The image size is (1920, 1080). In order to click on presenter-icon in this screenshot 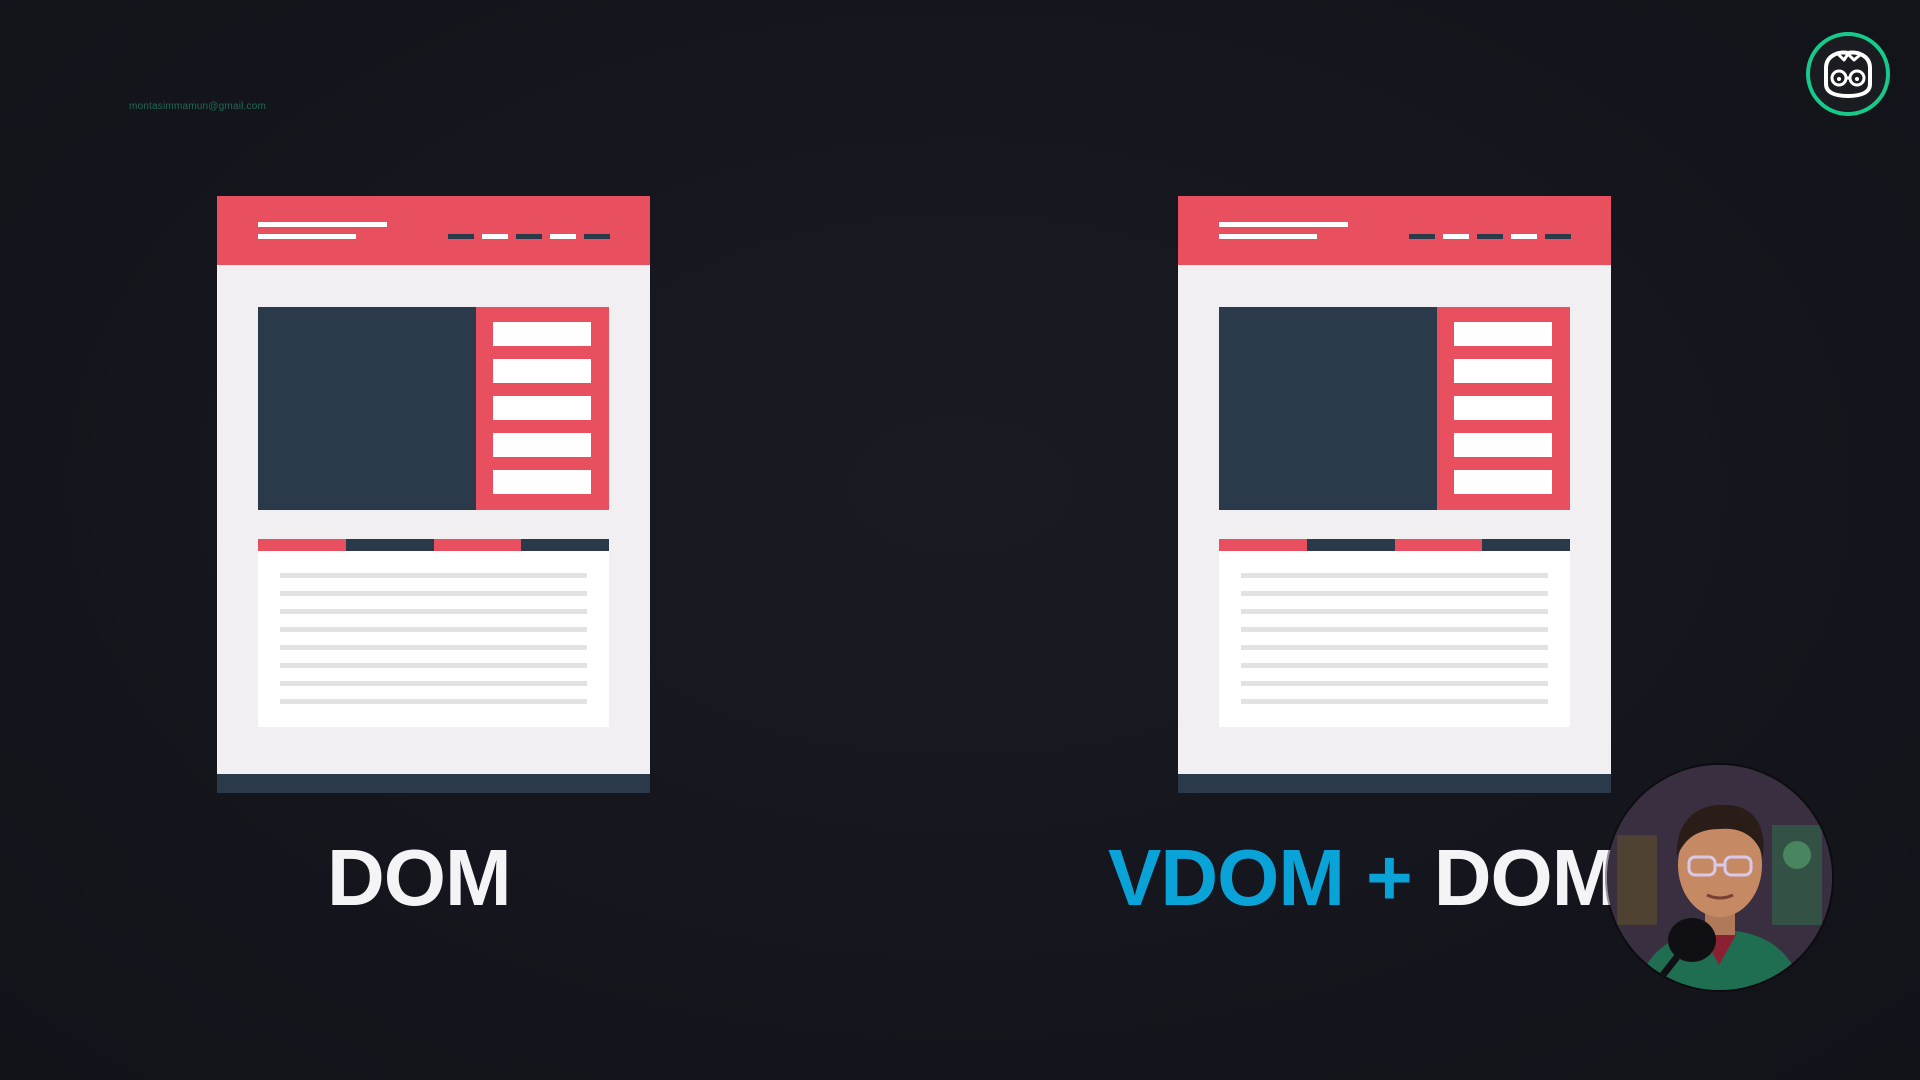, I will do `click(1719, 877)`.